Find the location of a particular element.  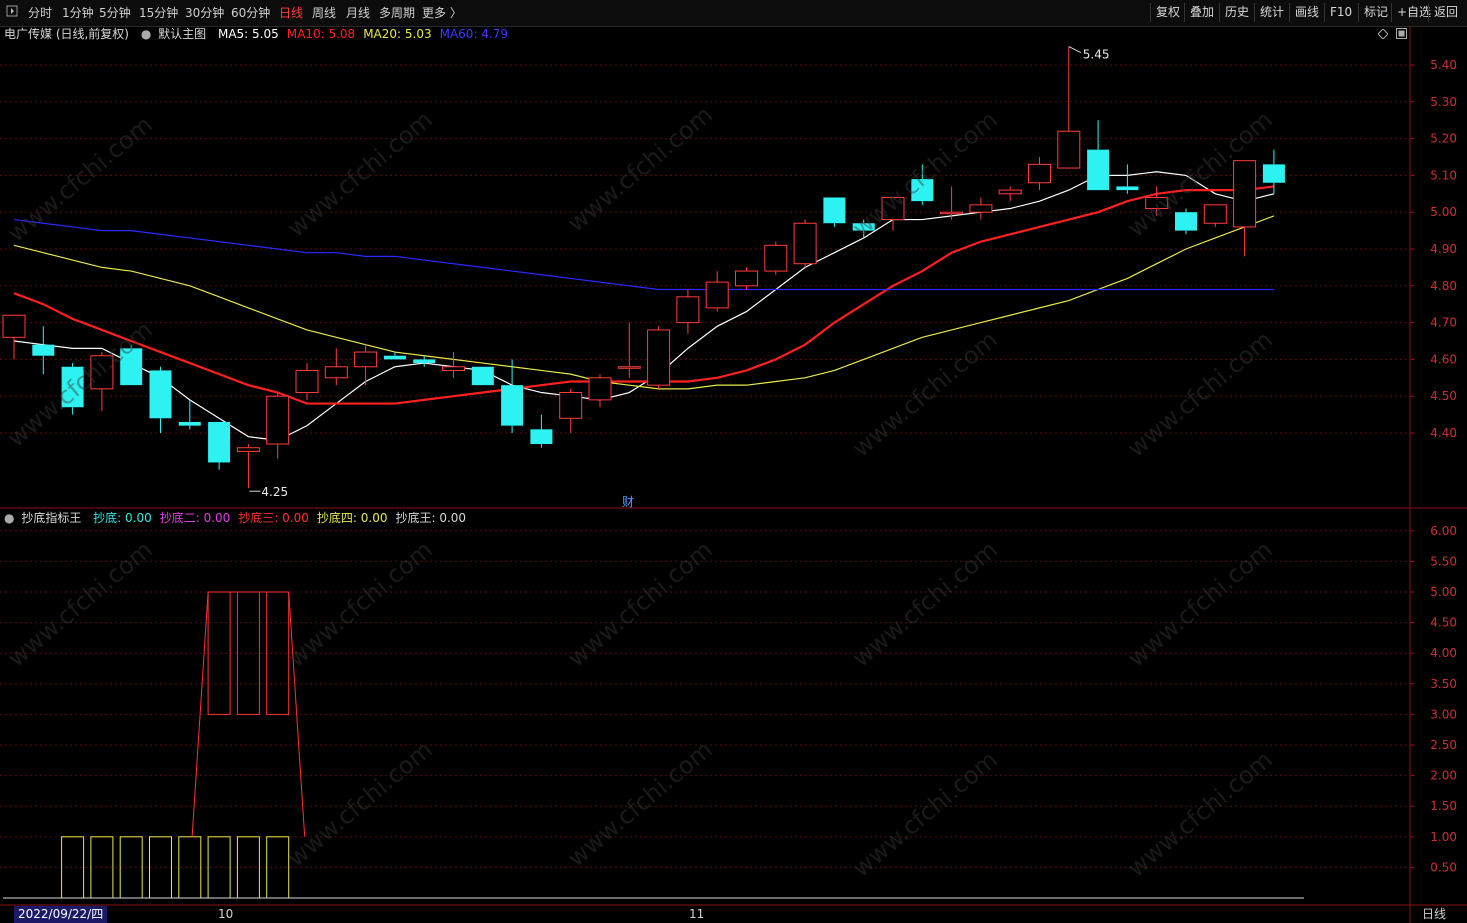

ma-line-ma60 is located at coordinates (643, 254).